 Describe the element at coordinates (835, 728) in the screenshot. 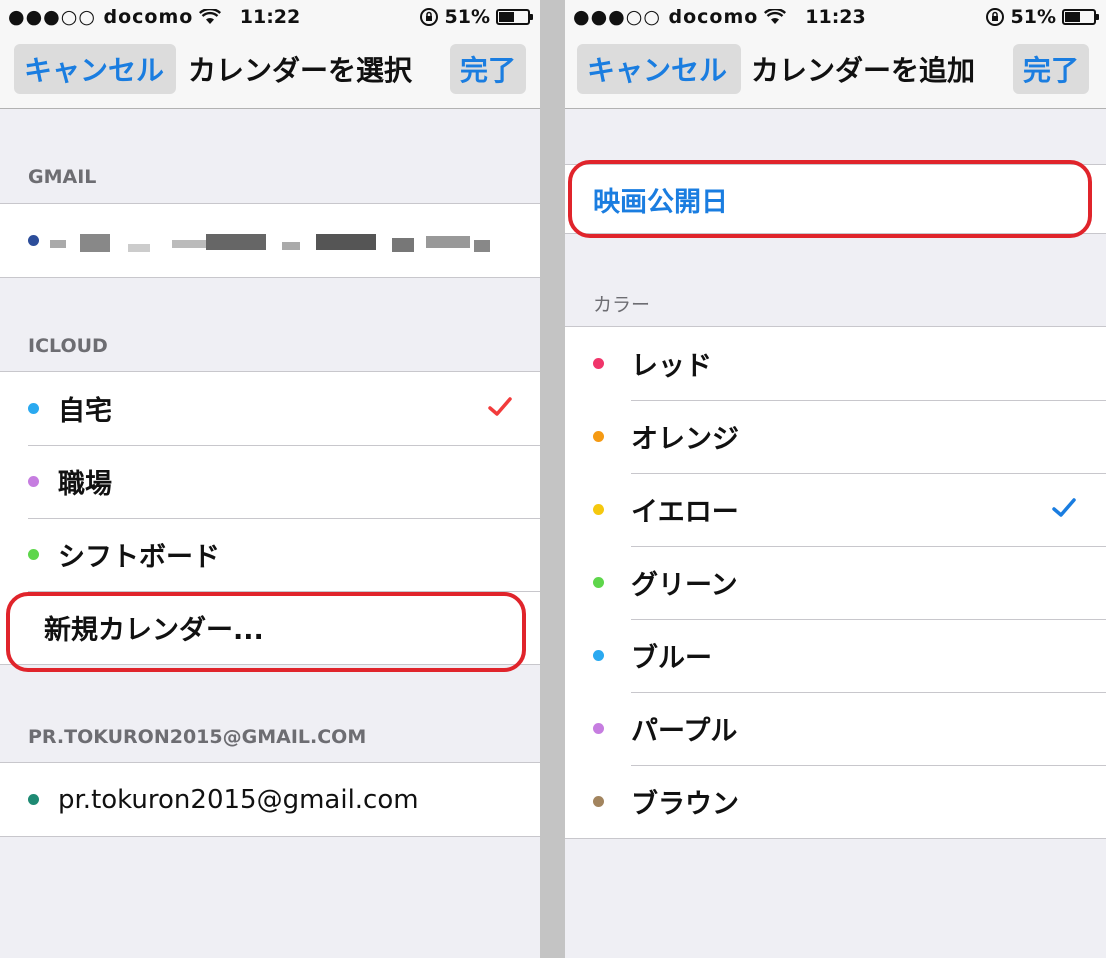

I see `color-option-purple: パープル` at that location.